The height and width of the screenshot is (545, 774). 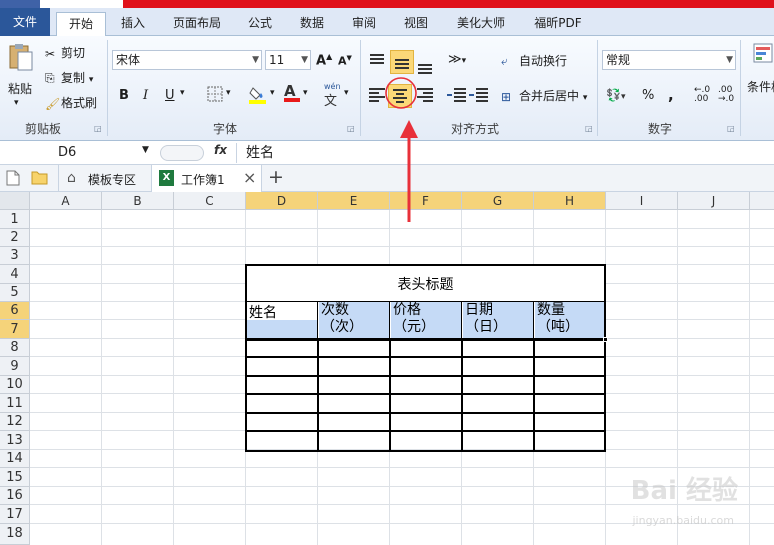 What do you see at coordinates (731, 128) in the screenshot?
I see `number-launcher-icon: ◲` at bounding box center [731, 128].